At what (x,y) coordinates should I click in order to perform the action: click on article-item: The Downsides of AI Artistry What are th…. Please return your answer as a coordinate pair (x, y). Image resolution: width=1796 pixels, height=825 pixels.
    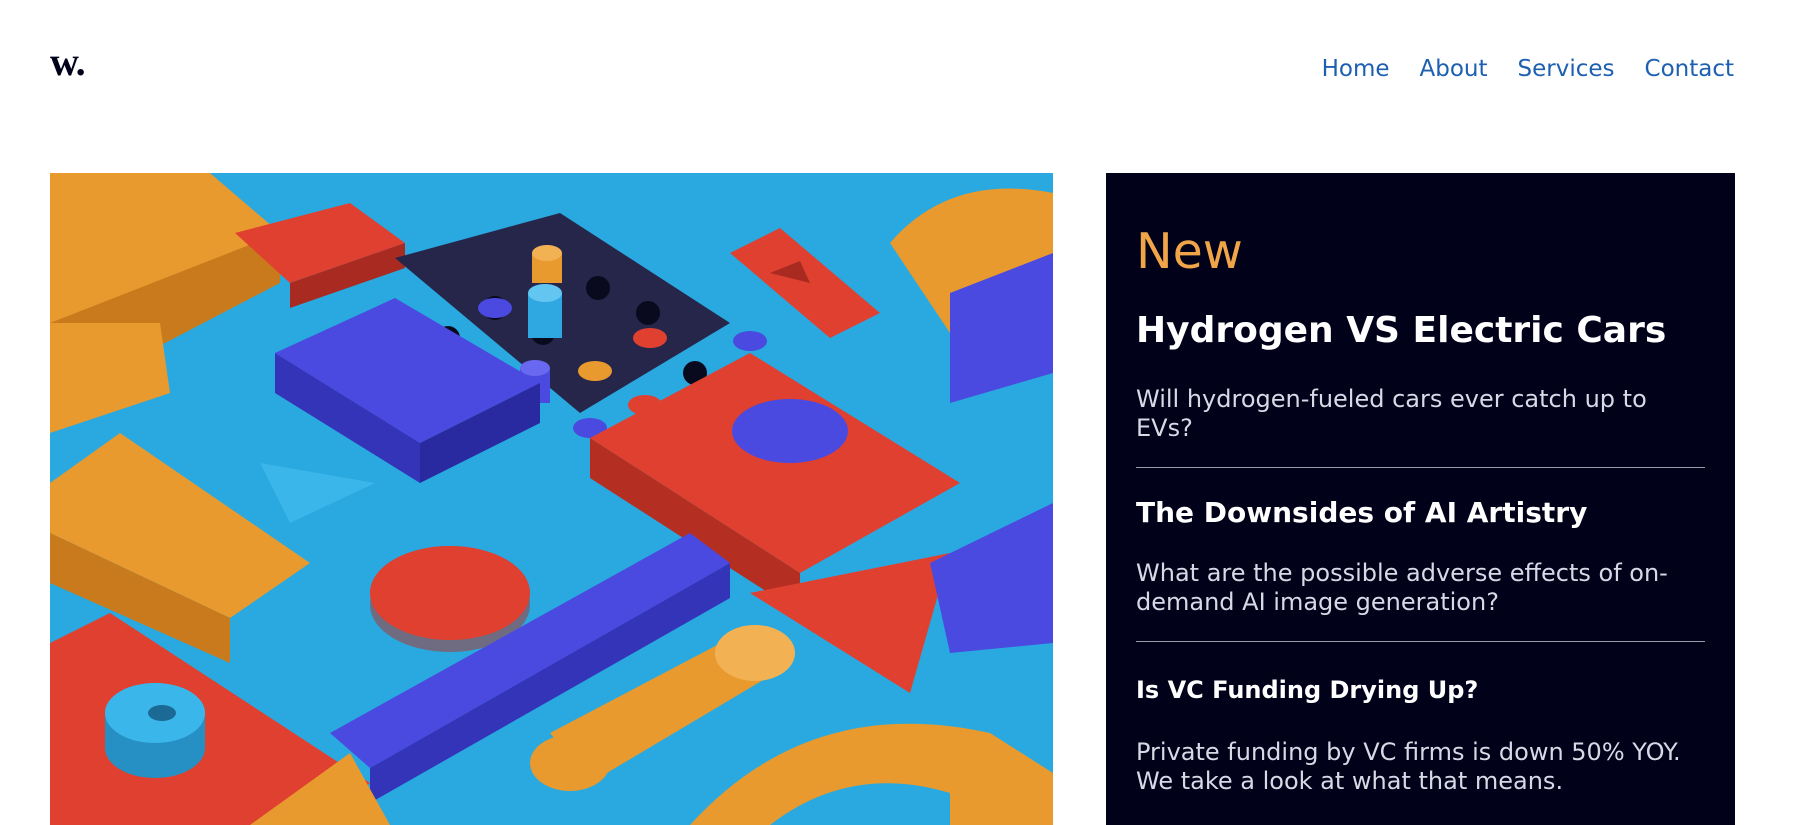
    Looking at the image, I should click on (1420, 556).